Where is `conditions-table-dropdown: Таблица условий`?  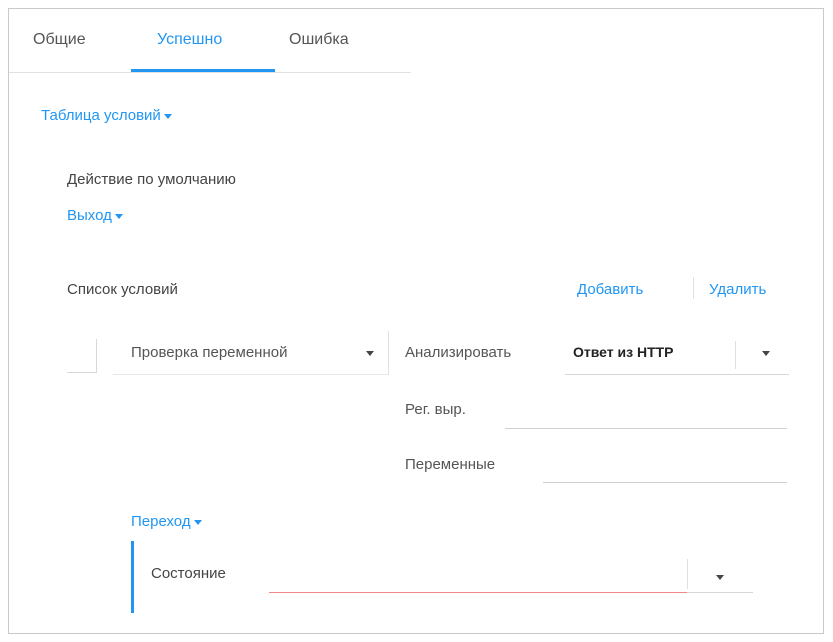
conditions-table-dropdown: Таблица условий is located at coordinates (106, 115).